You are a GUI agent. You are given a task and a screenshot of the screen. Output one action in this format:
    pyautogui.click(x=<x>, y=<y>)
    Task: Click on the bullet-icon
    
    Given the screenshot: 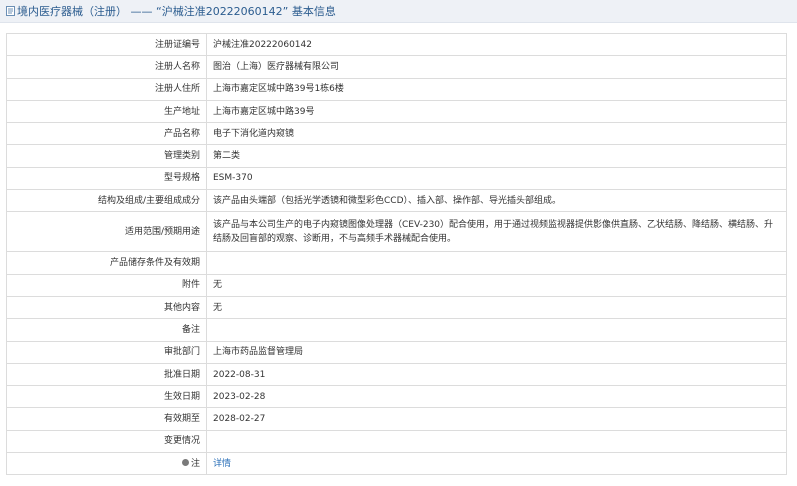 What is the action you would take?
    pyautogui.click(x=185, y=462)
    